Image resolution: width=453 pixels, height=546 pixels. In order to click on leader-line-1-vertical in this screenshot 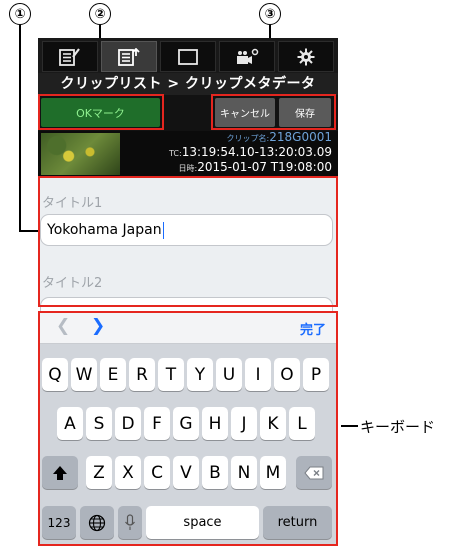, I will do `click(20, 128)`.